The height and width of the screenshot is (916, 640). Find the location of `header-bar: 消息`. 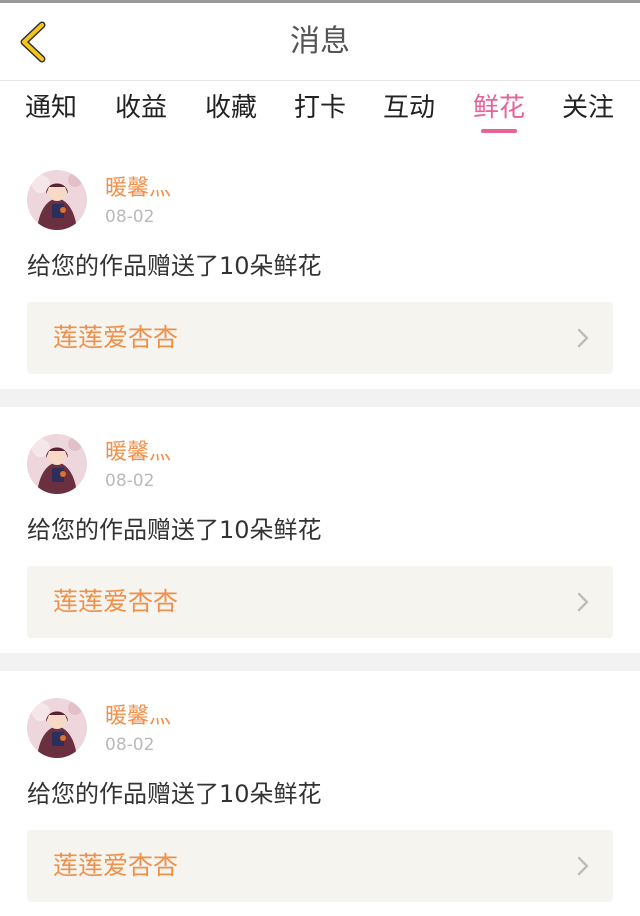

header-bar: 消息 is located at coordinates (320, 42).